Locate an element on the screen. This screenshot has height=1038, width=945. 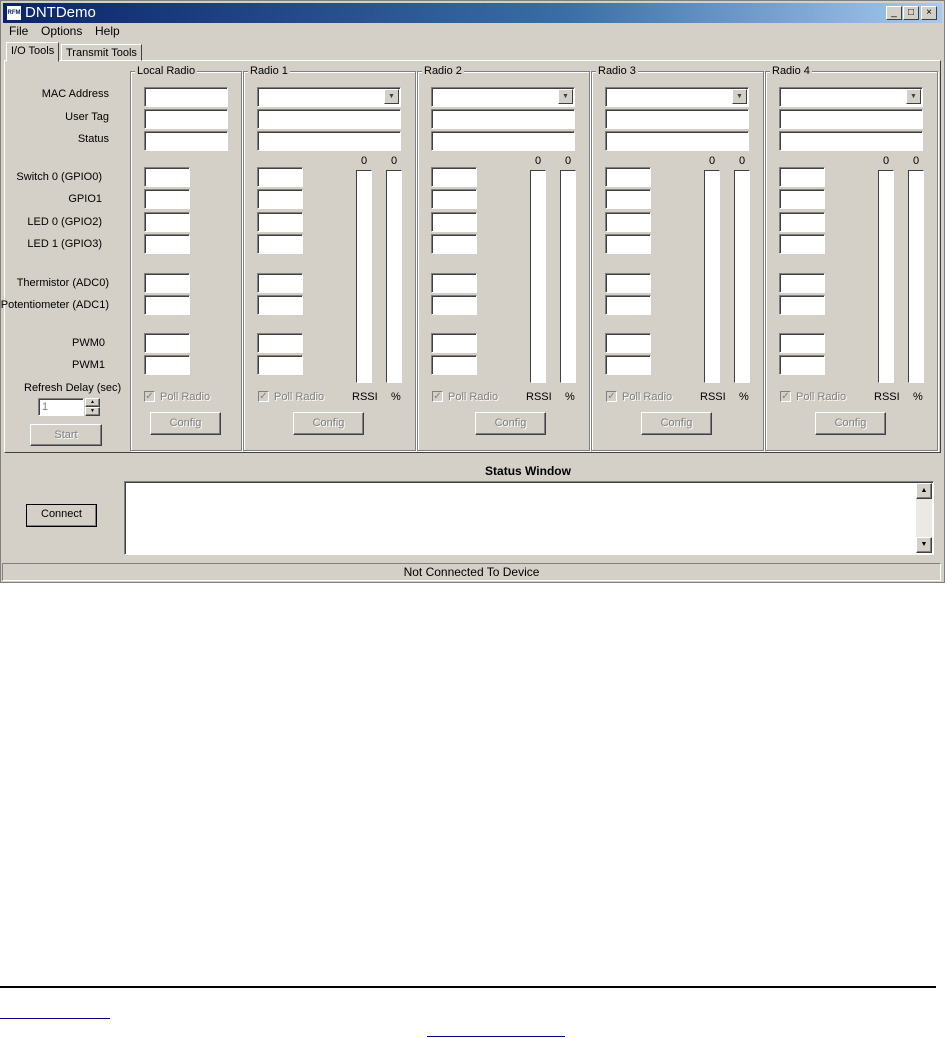
radio4-mac-combo: ▼ is located at coordinates (851, 97).